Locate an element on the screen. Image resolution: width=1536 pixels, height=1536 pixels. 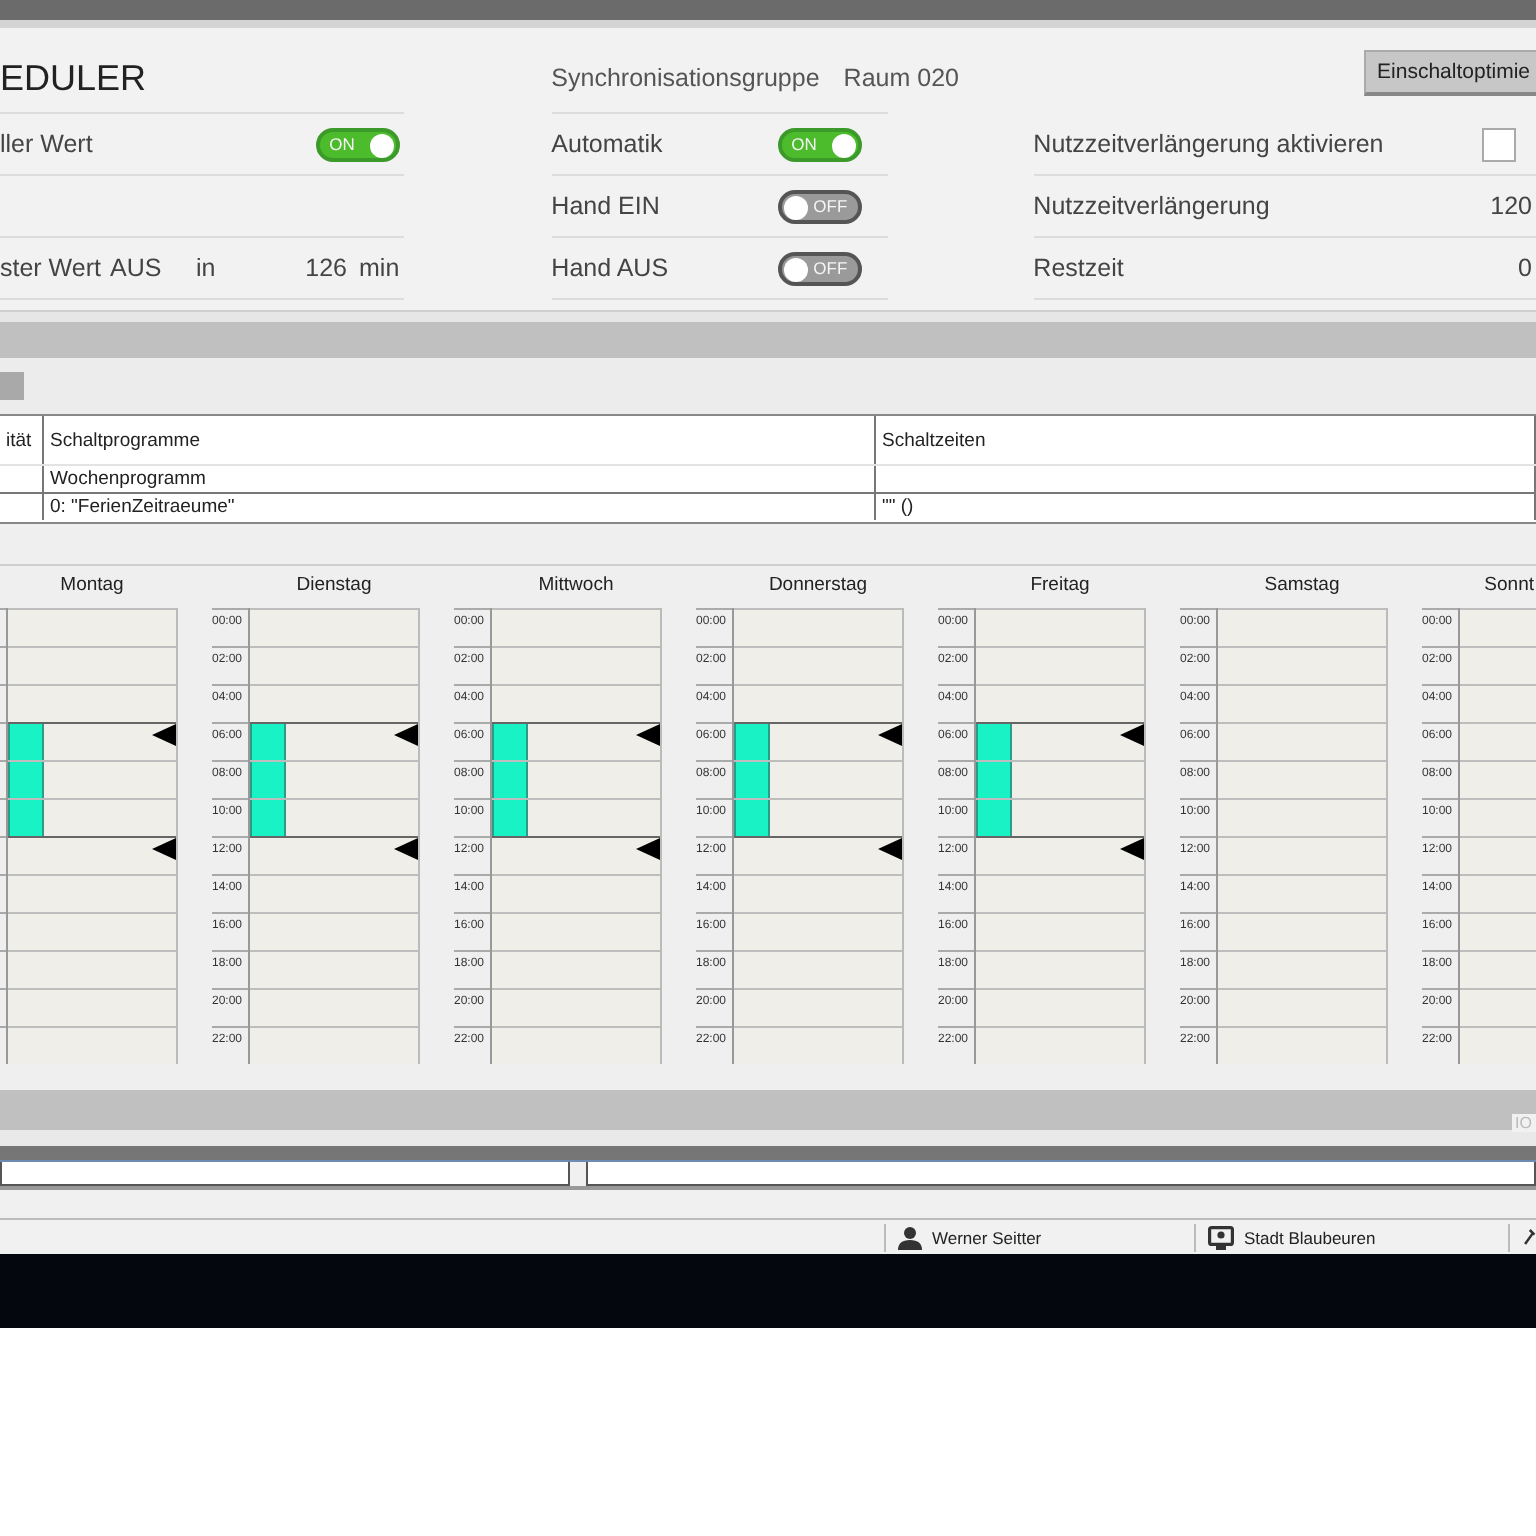
day-heading: Samstag is located at coordinates (1302, 587).